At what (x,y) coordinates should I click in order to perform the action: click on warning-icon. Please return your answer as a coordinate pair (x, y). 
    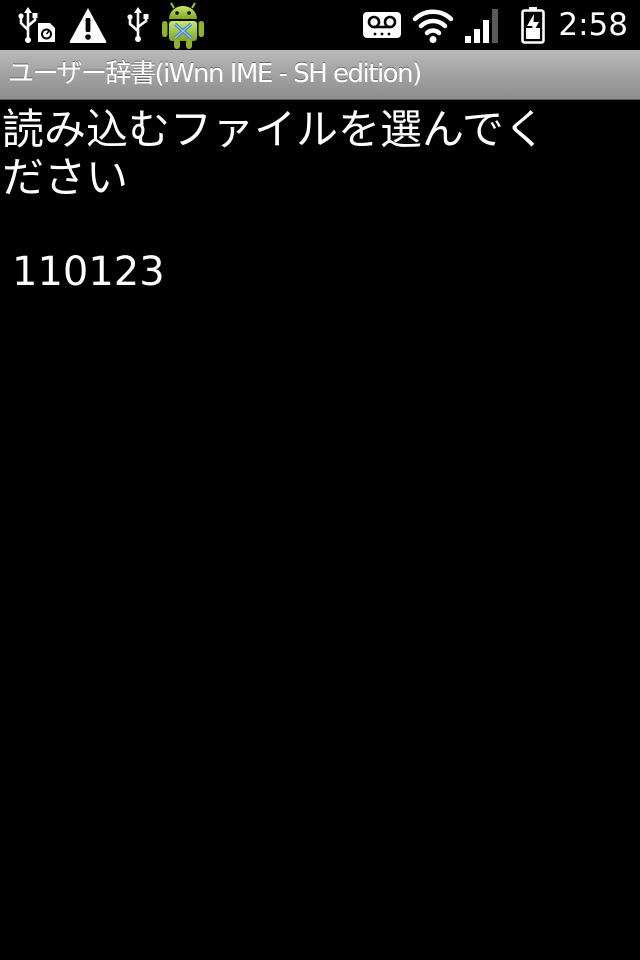
    Looking at the image, I should click on (88, 25).